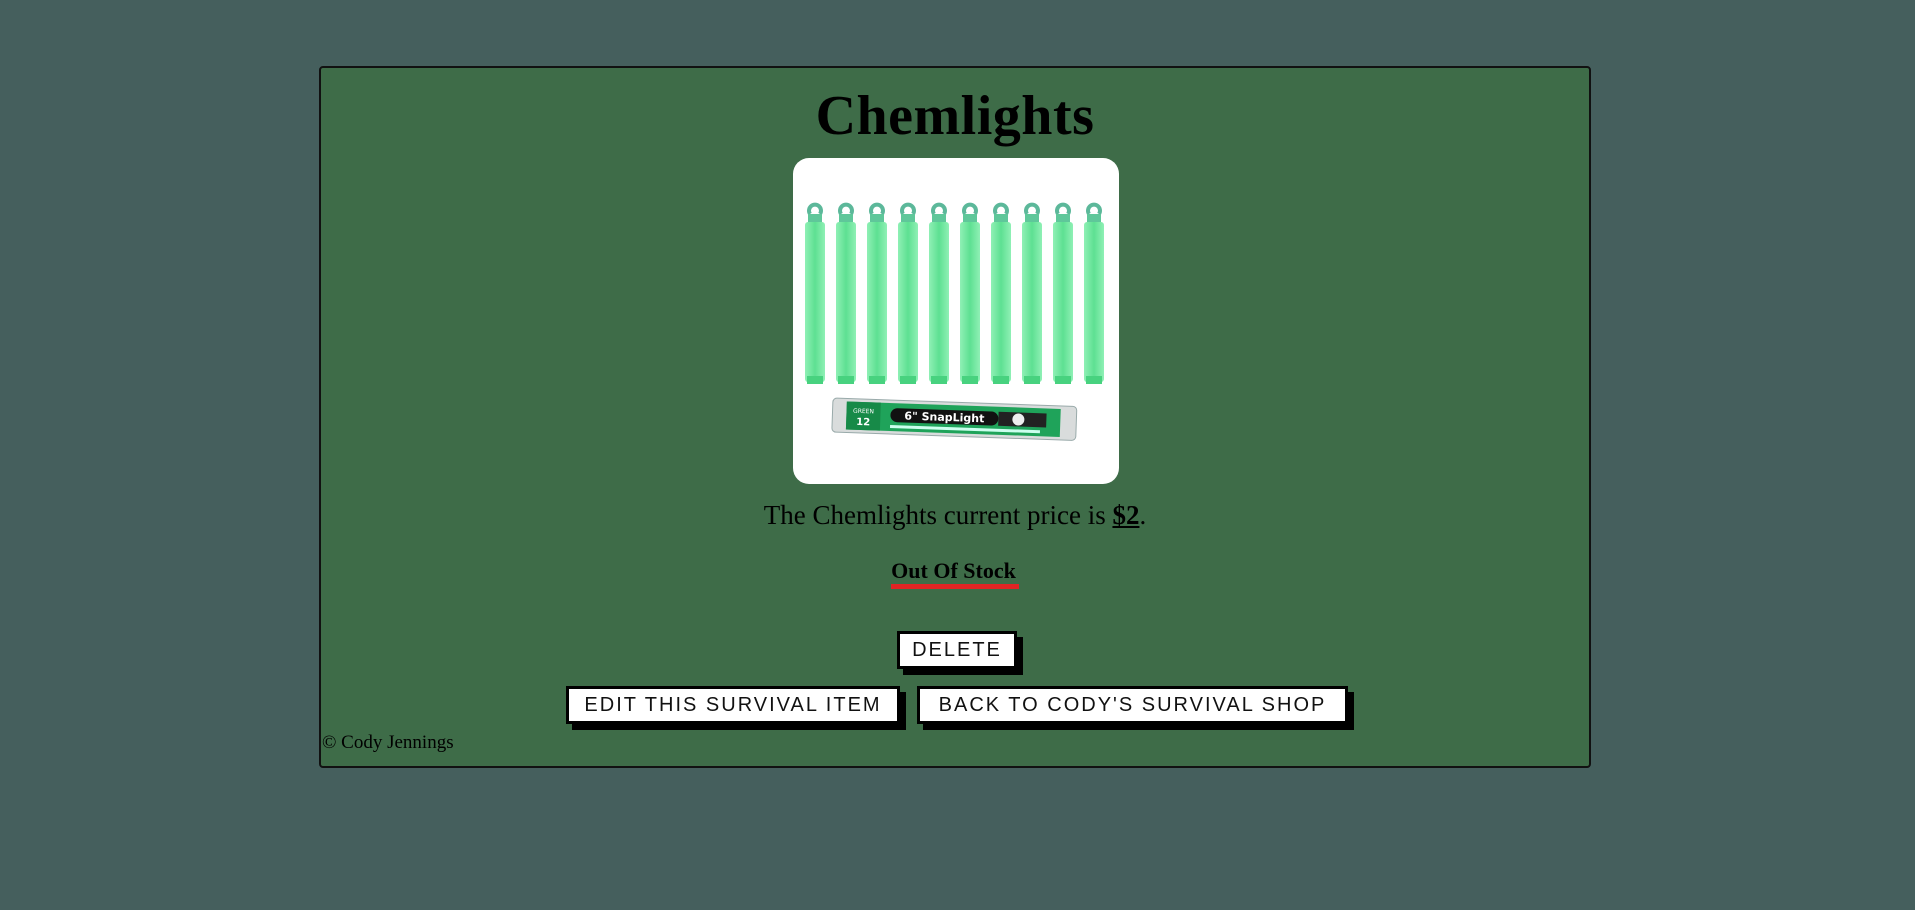  I want to click on page-title: Chemlights, so click(955, 116).